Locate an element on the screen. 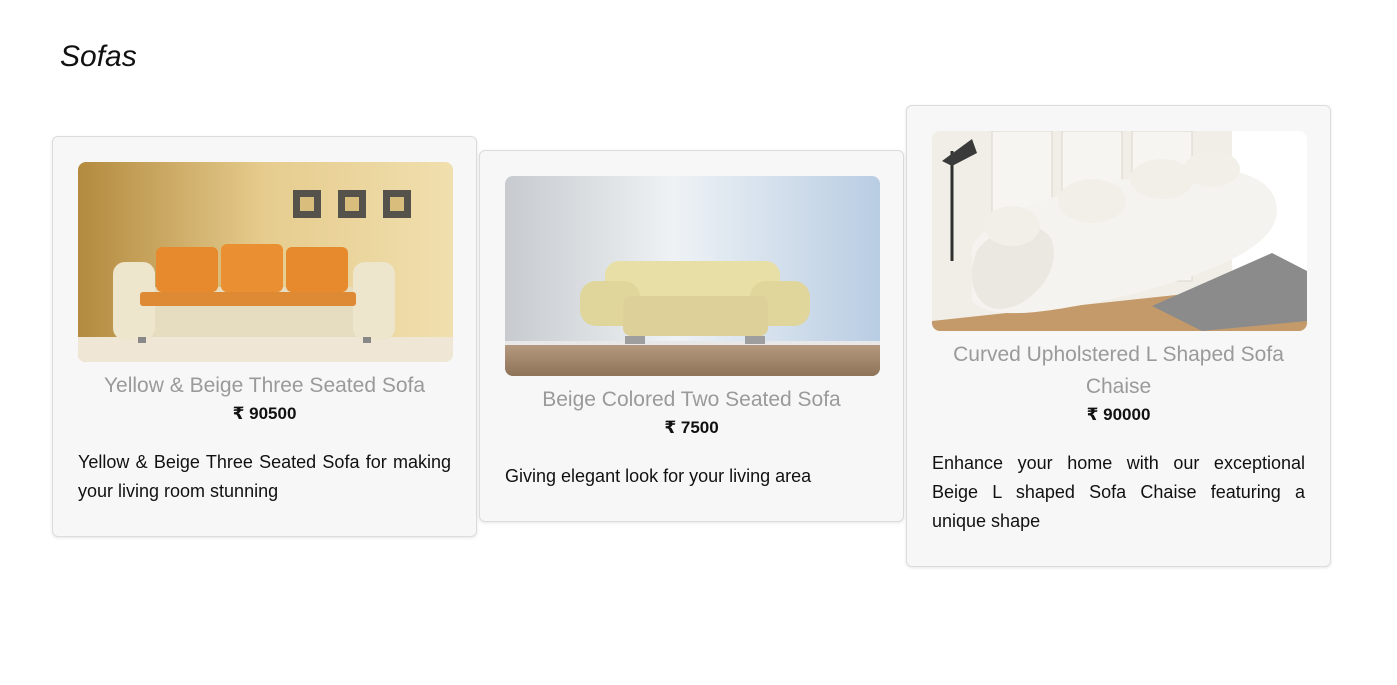 The height and width of the screenshot is (685, 1397). product-title: Curved Upholstered L Shaped Sofa Chaise is located at coordinates (1118, 371).